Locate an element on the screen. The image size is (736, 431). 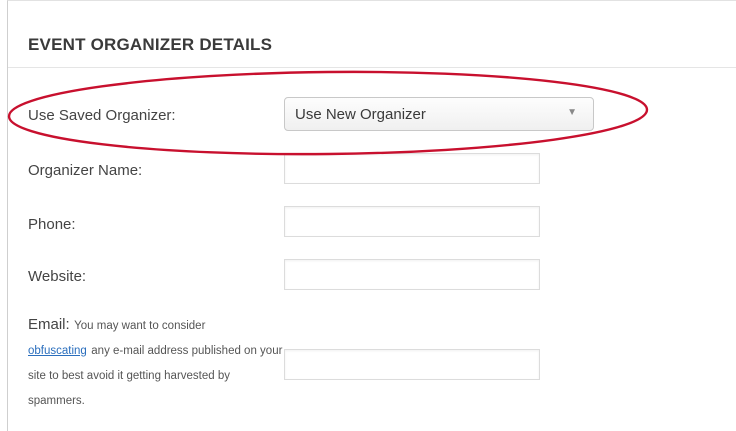
saved-organizer-select: Use New Organizer ▼ is located at coordinates (439, 114).